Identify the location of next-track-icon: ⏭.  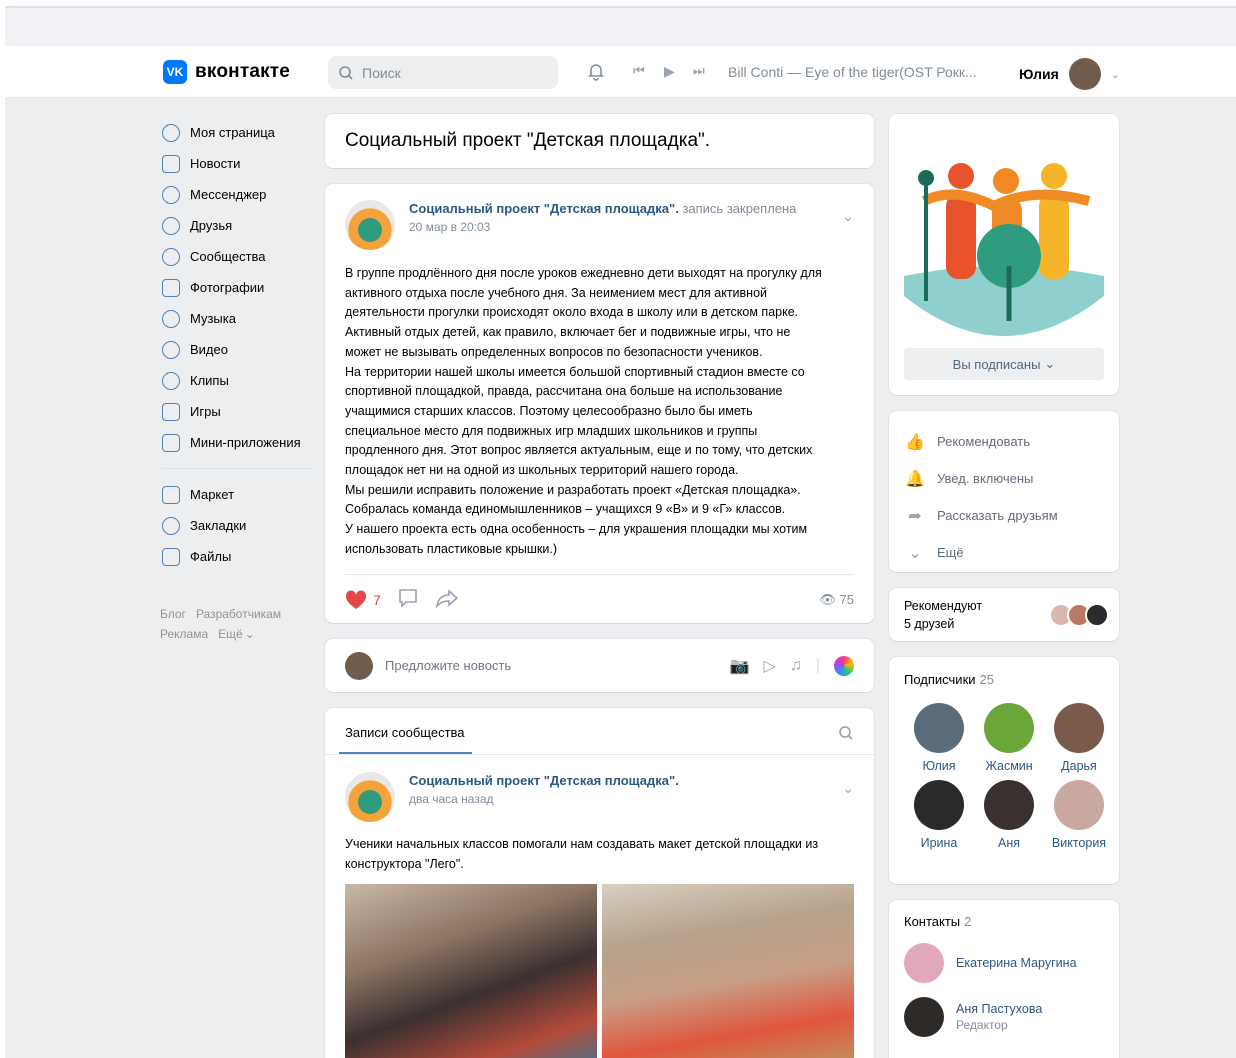
(699, 71).